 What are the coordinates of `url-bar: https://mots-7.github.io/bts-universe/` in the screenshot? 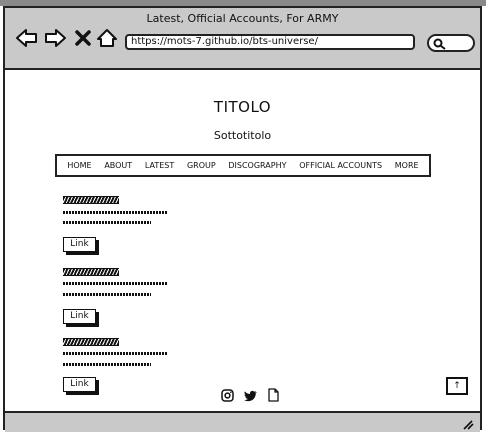 It's located at (270, 42).